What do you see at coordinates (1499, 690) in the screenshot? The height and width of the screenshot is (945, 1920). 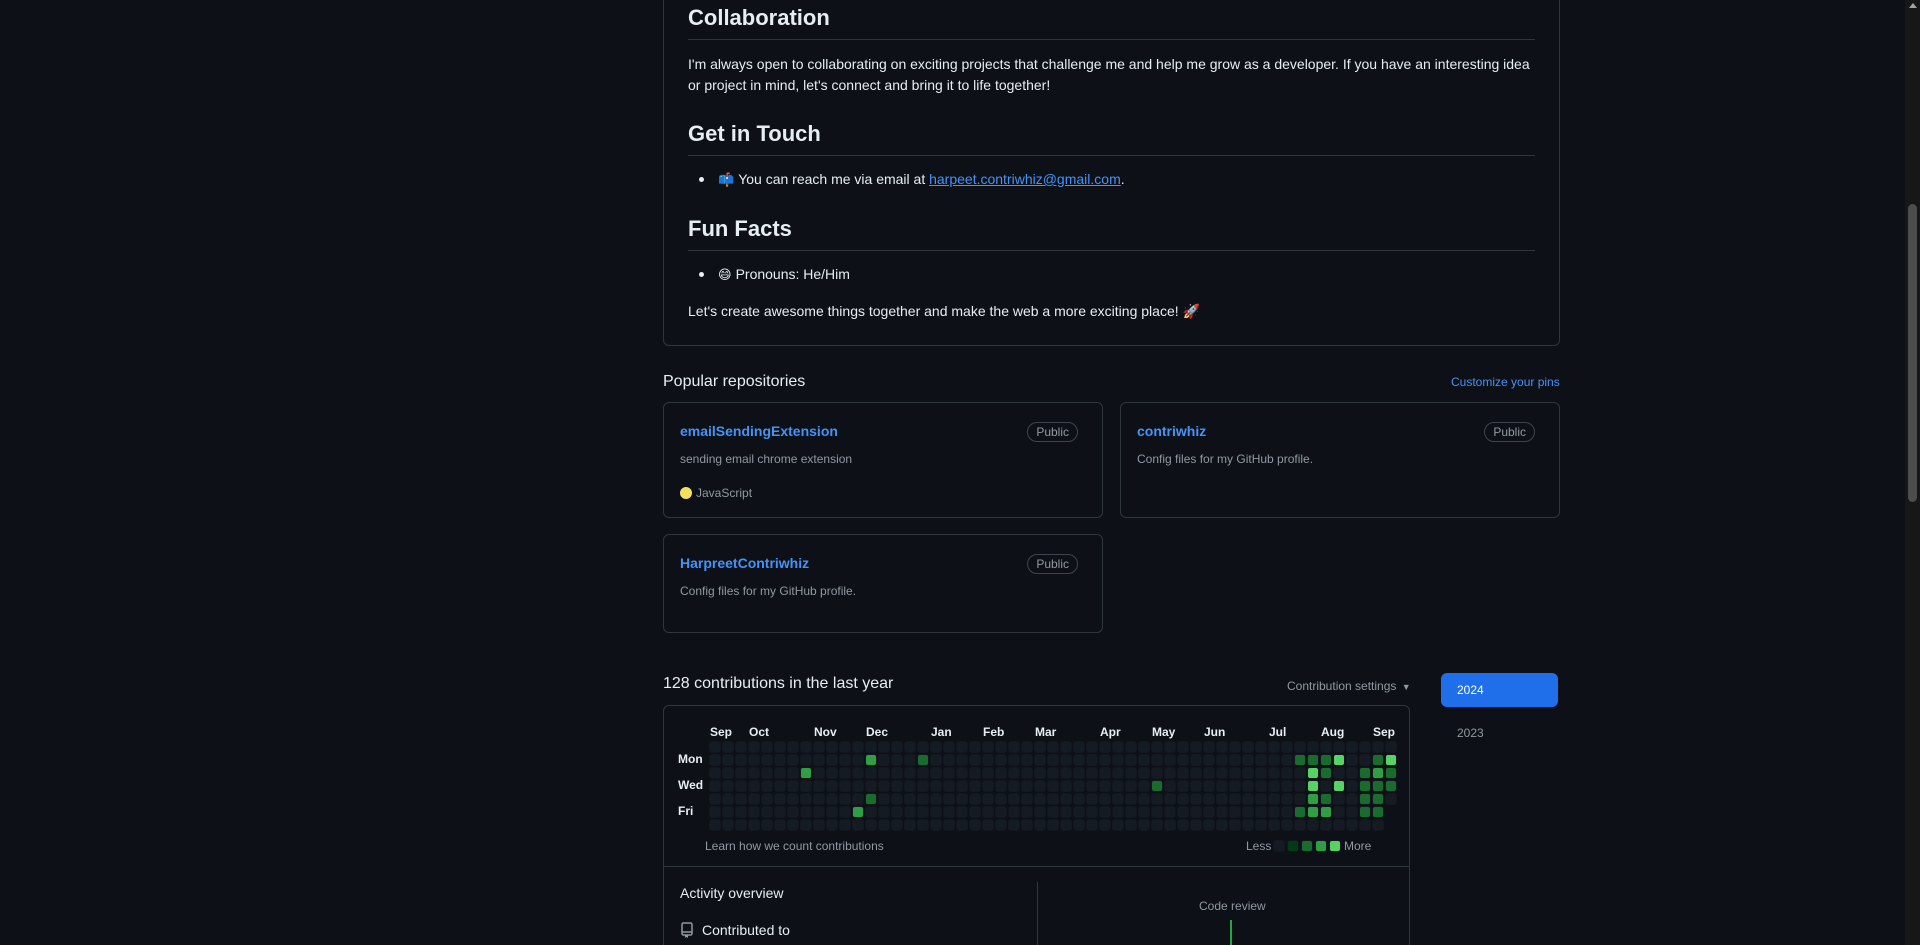 I see `year-button-2024: 2024` at bounding box center [1499, 690].